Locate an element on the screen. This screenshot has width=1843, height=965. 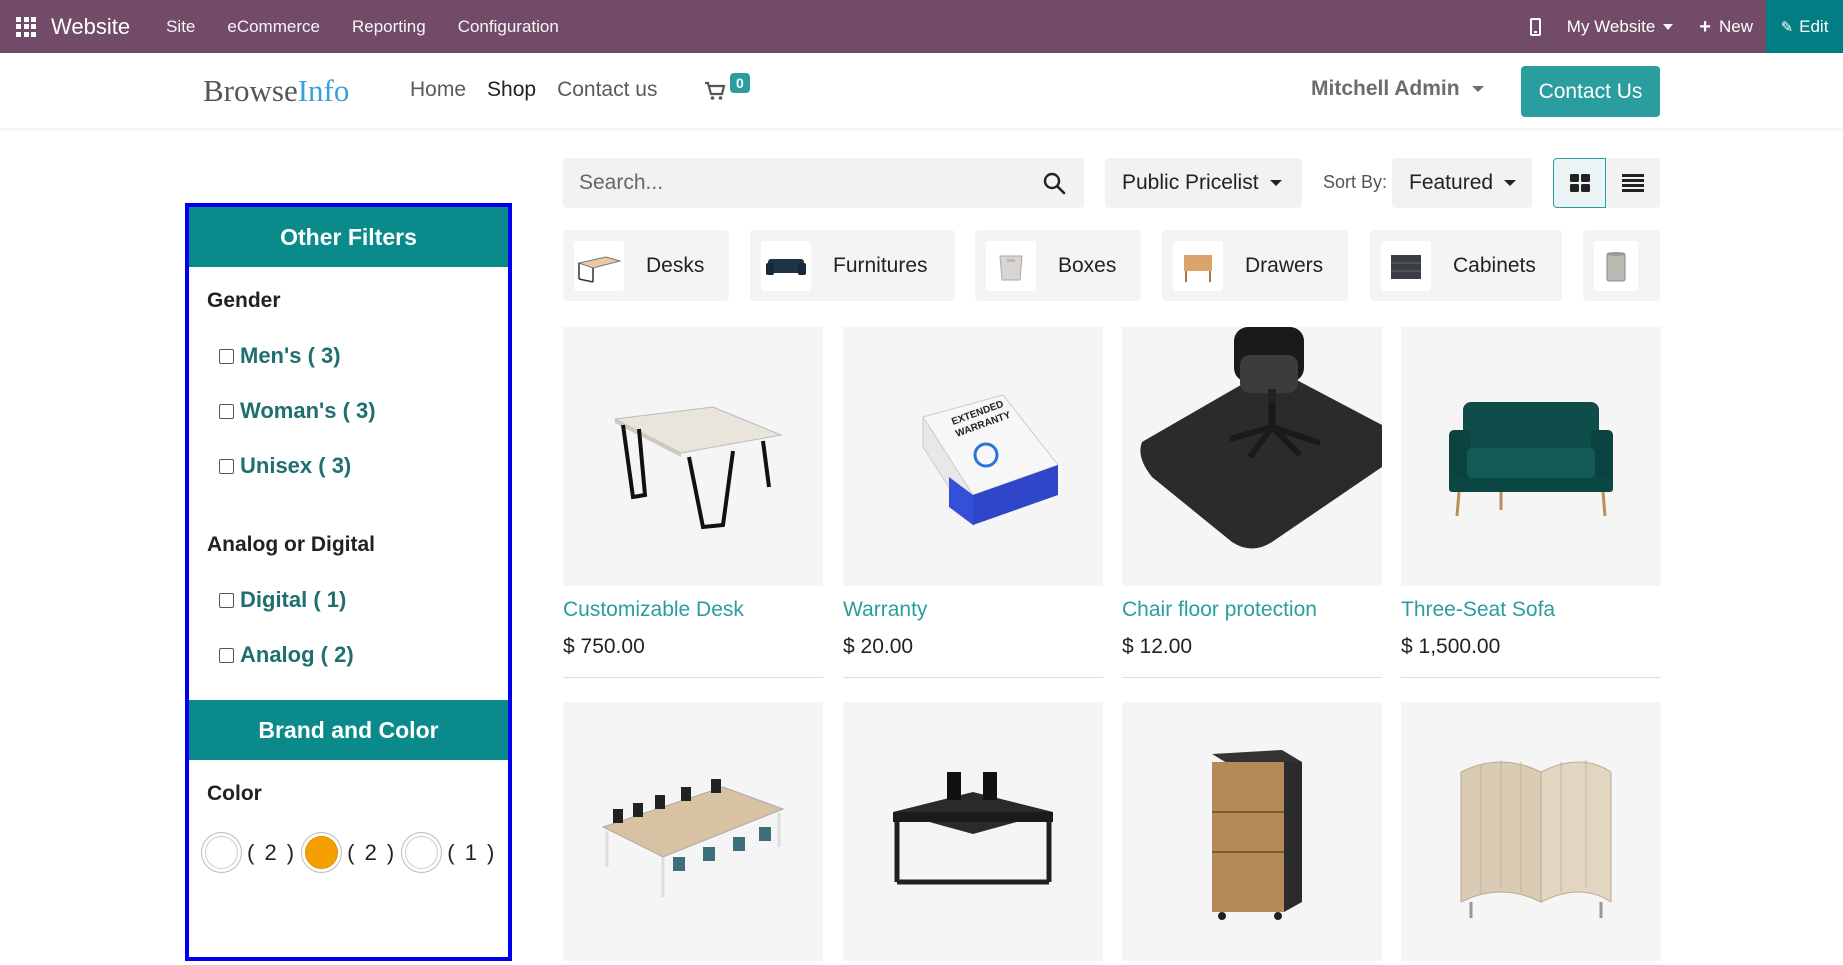
color-count: ( 1 ) is located at coordinates (472, 852).